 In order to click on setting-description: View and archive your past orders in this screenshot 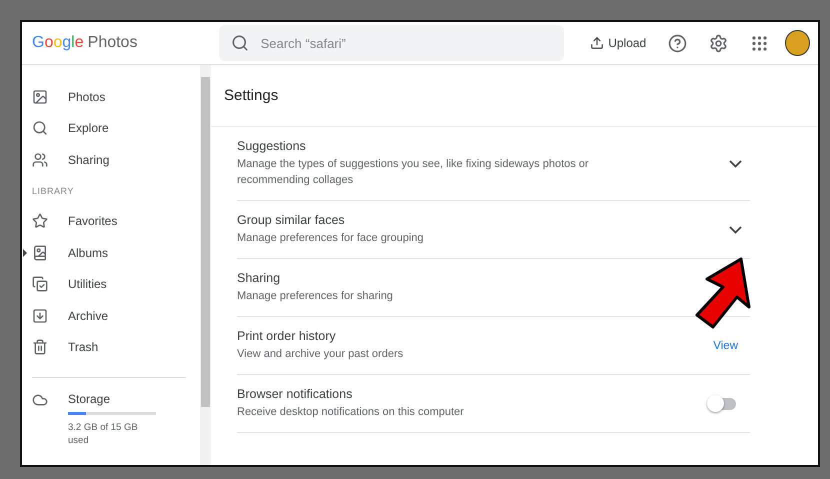, I will do `click(320, 354)`.